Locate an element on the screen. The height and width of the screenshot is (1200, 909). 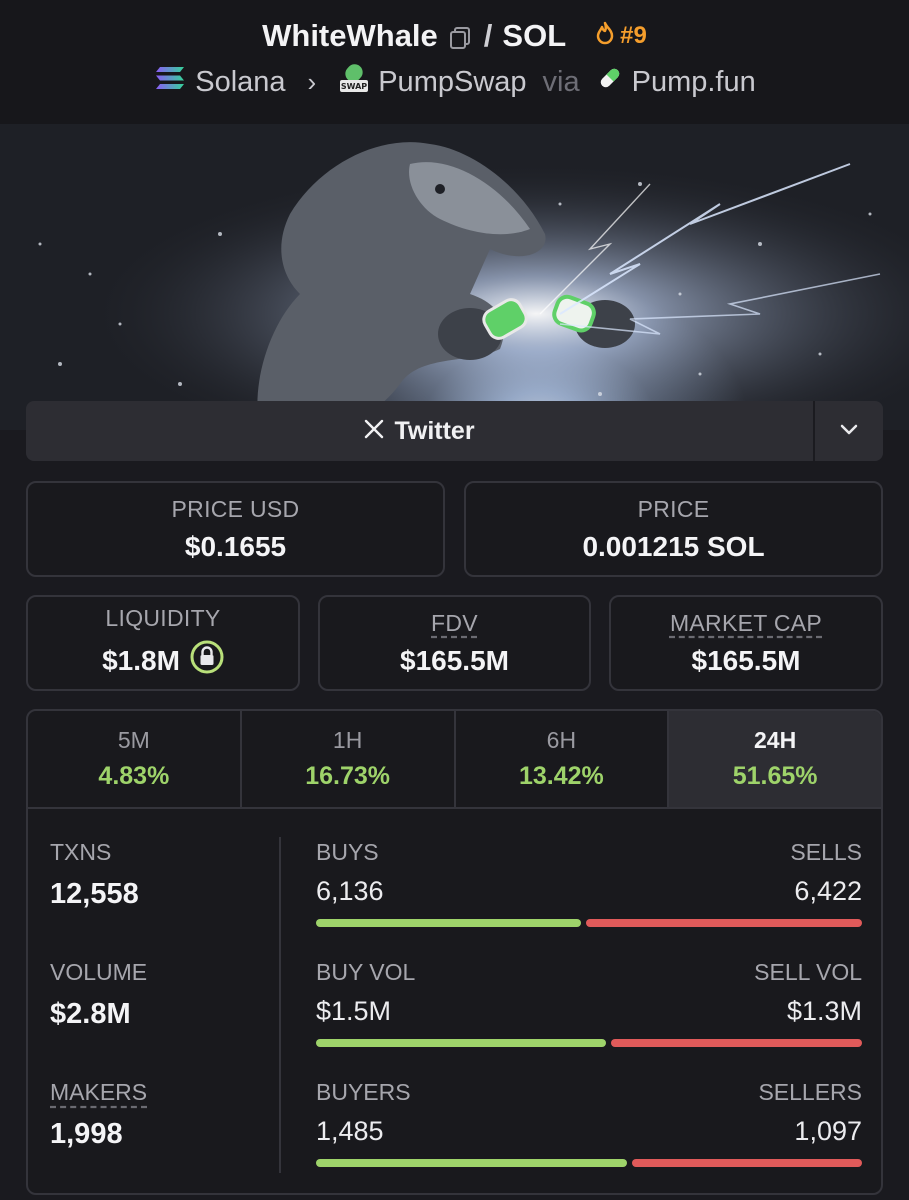
twitter-button: Twitter is located at coordinates (419, 431).